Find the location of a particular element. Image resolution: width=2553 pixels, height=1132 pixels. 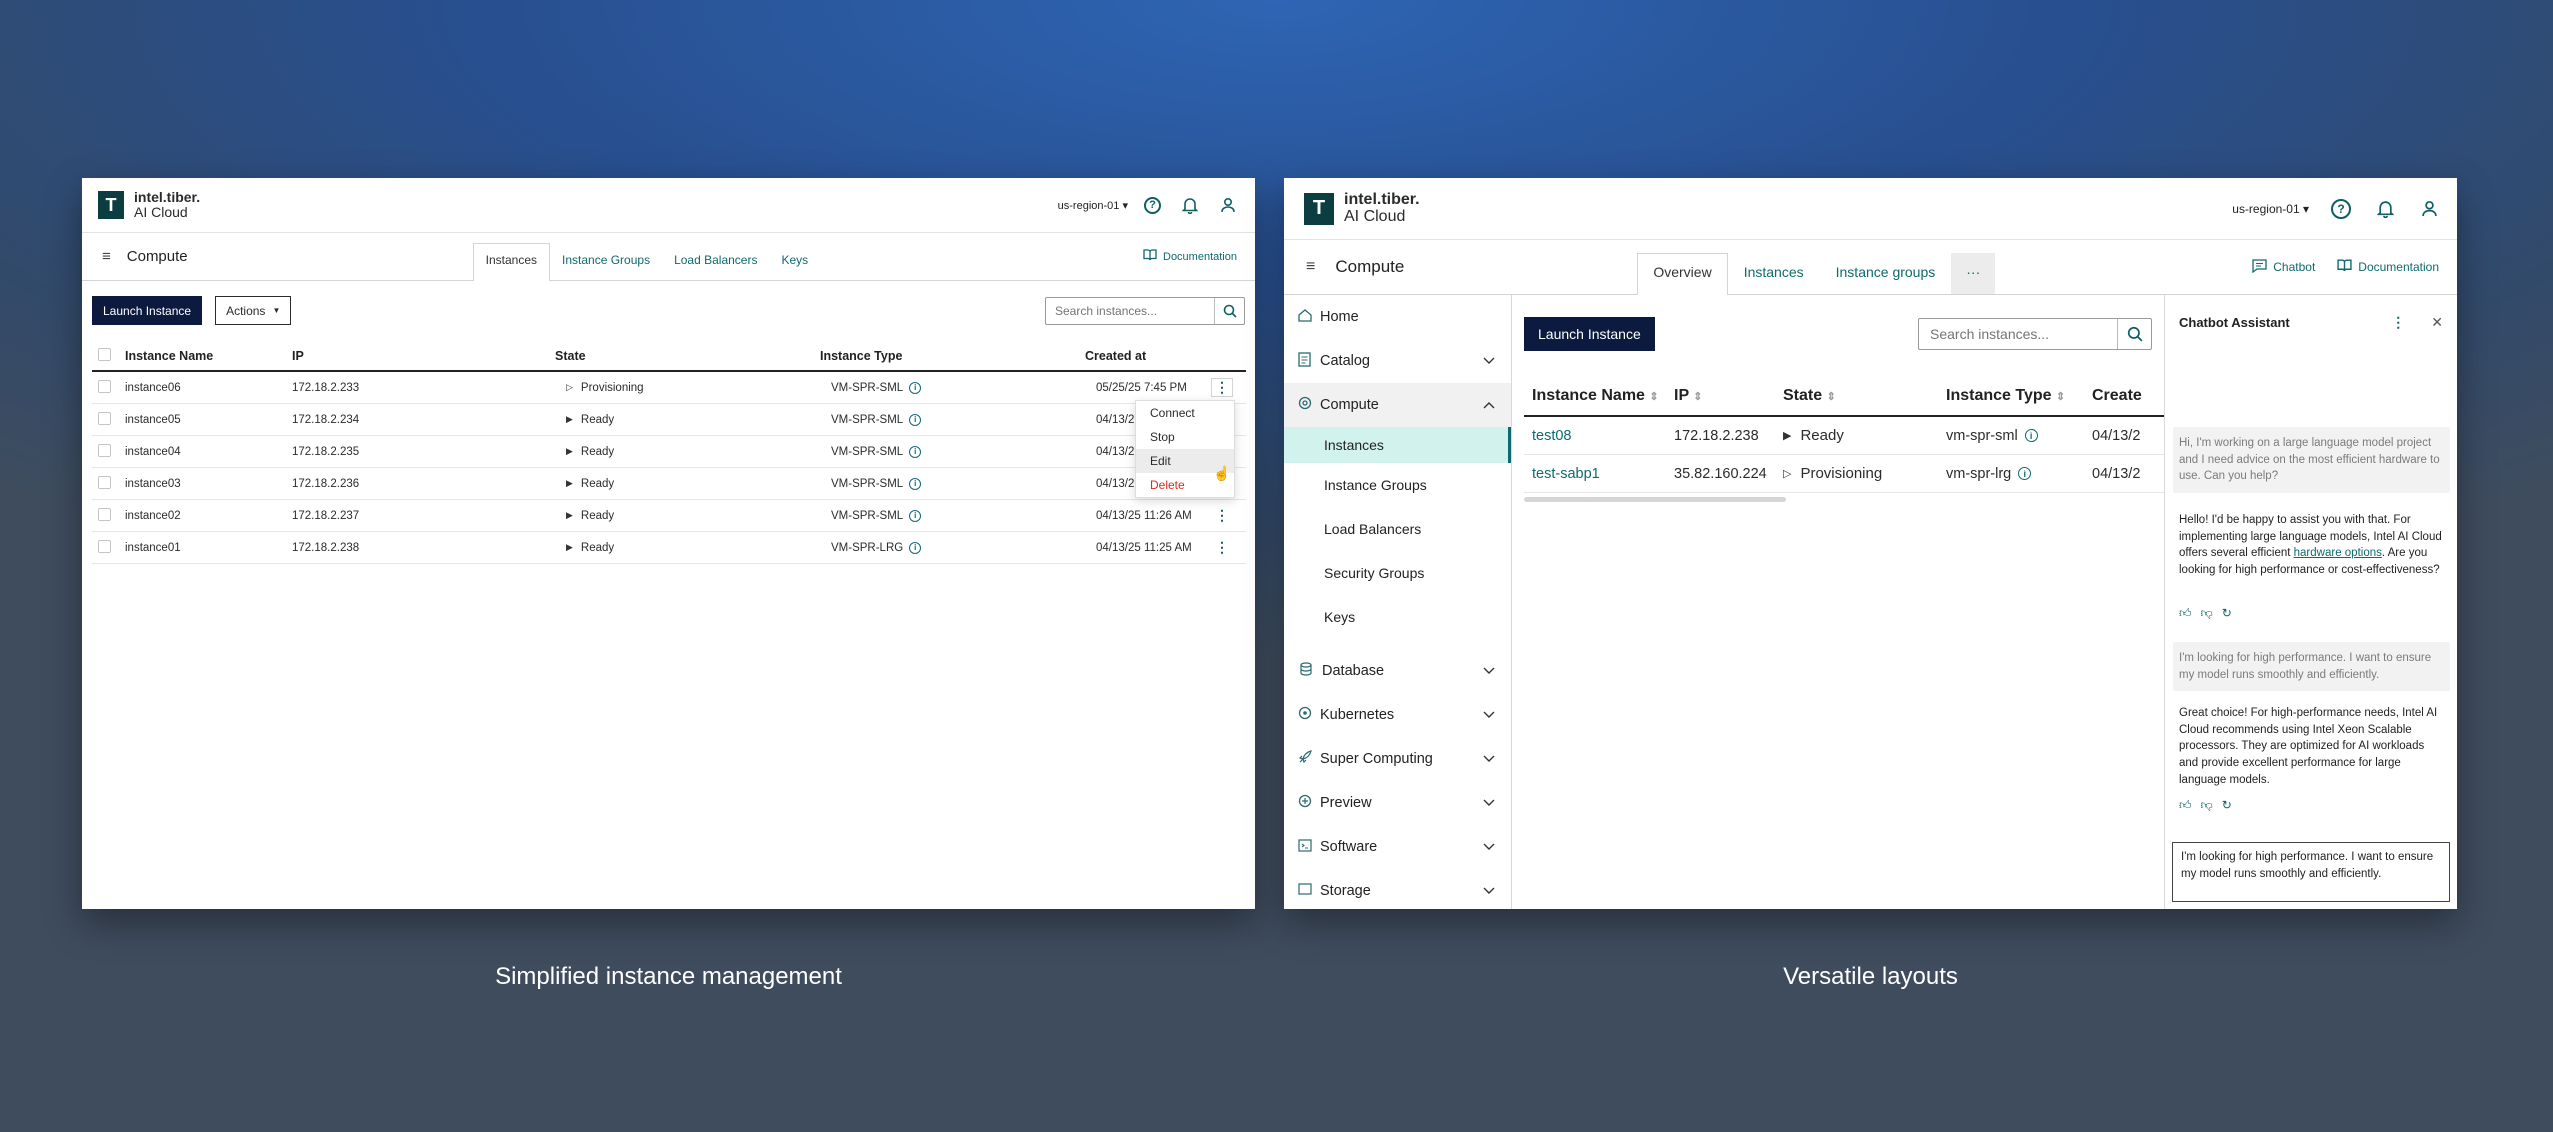

cell-name: test08 is located at coordinates (1599, 436).